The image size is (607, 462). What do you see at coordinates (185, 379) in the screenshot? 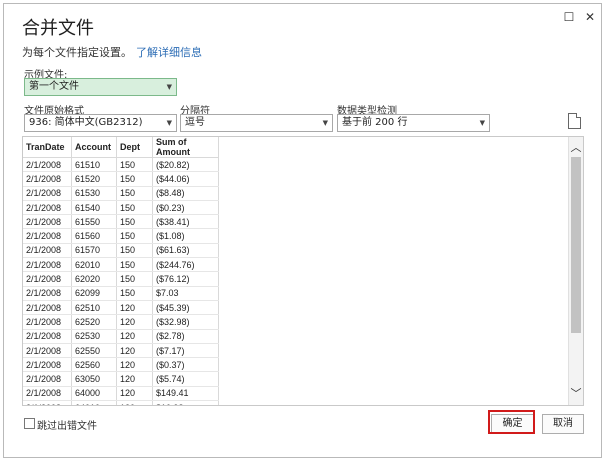
I see `table-cell: ($5.74)` at bounding box center [185, 379].